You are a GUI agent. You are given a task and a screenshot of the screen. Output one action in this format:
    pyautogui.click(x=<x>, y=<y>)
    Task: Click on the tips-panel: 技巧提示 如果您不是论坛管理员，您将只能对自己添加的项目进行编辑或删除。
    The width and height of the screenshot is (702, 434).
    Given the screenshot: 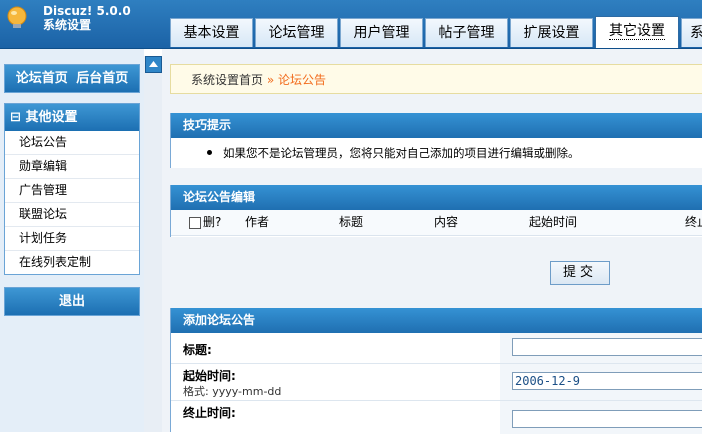 What is the action you would take?
    pyautogui.click(x=436, y=140)
    